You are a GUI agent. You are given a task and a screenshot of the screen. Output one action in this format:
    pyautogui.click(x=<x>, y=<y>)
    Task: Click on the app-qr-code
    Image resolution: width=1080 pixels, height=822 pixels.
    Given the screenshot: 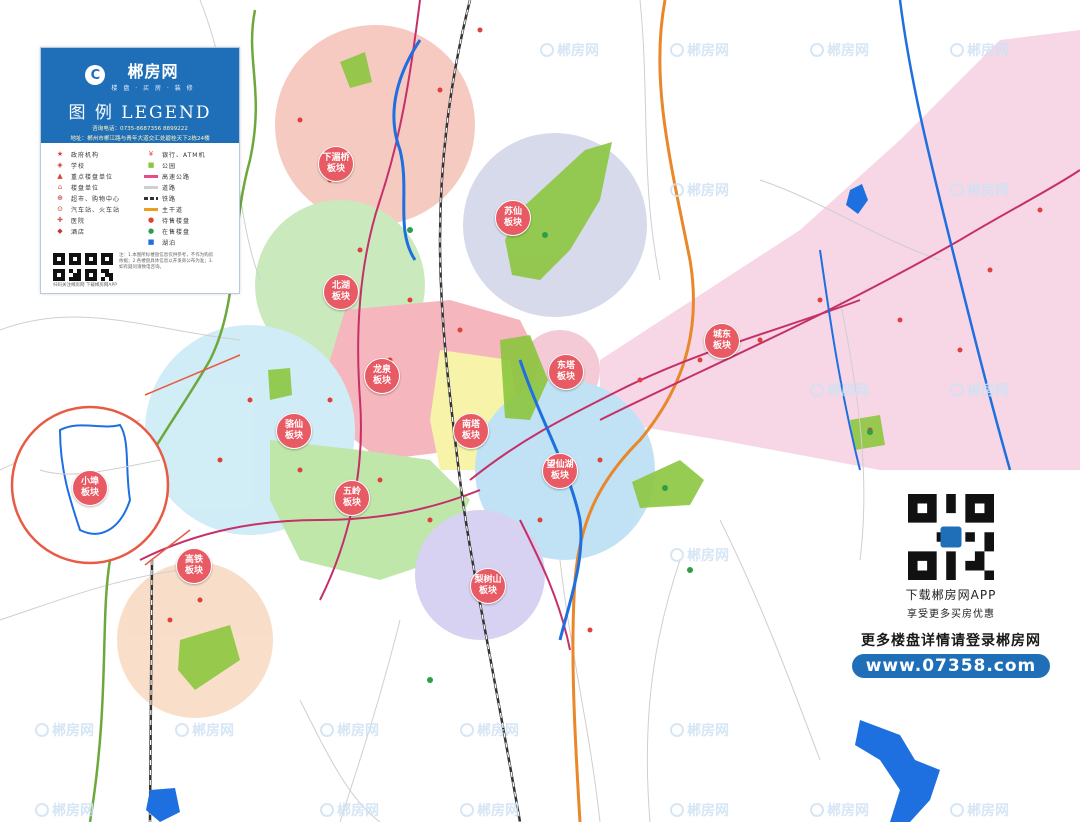 What is the action you would take?
    pyautogui.click(x=951, y=537)
    